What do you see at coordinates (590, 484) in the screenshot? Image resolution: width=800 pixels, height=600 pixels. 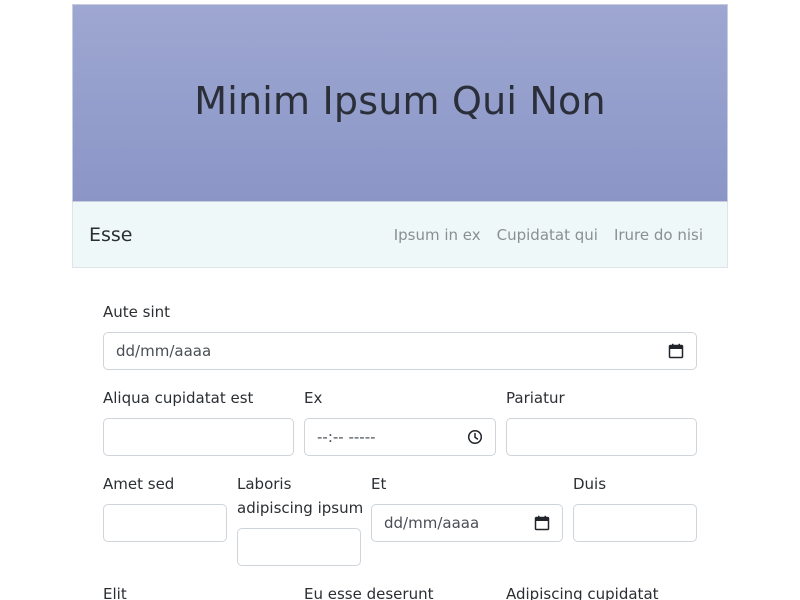 I see `duis-label: Duis` at bounding box center [590, 484].